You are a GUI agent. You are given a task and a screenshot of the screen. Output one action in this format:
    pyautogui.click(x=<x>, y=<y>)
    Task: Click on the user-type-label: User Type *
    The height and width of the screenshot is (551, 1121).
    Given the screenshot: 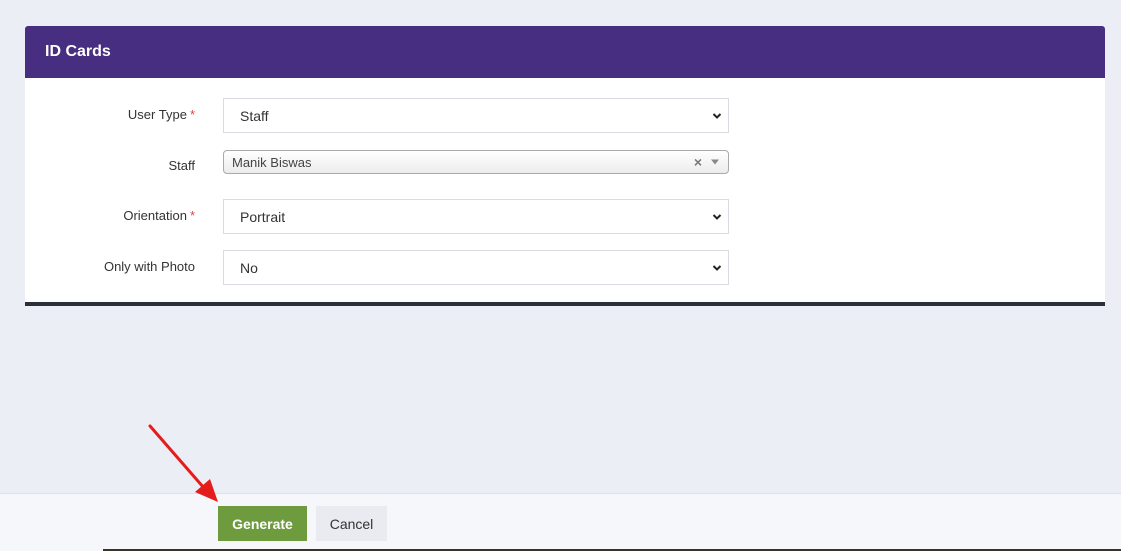 What is the action you would take?
    pyautogui.click(x=161, y=114)
    